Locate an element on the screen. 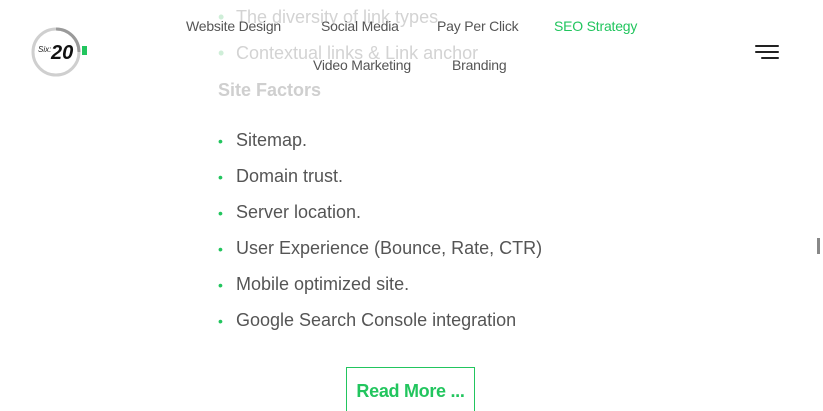 This screenshot has width=823, height=411. site-logo: Six: 20 is located at coordinates (59, 52).